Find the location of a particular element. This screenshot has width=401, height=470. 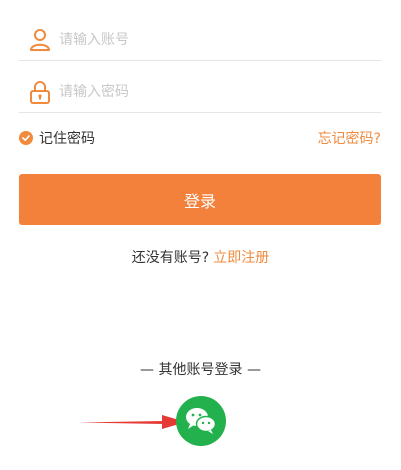

wechat-icon is located at coordinates (201, 421).